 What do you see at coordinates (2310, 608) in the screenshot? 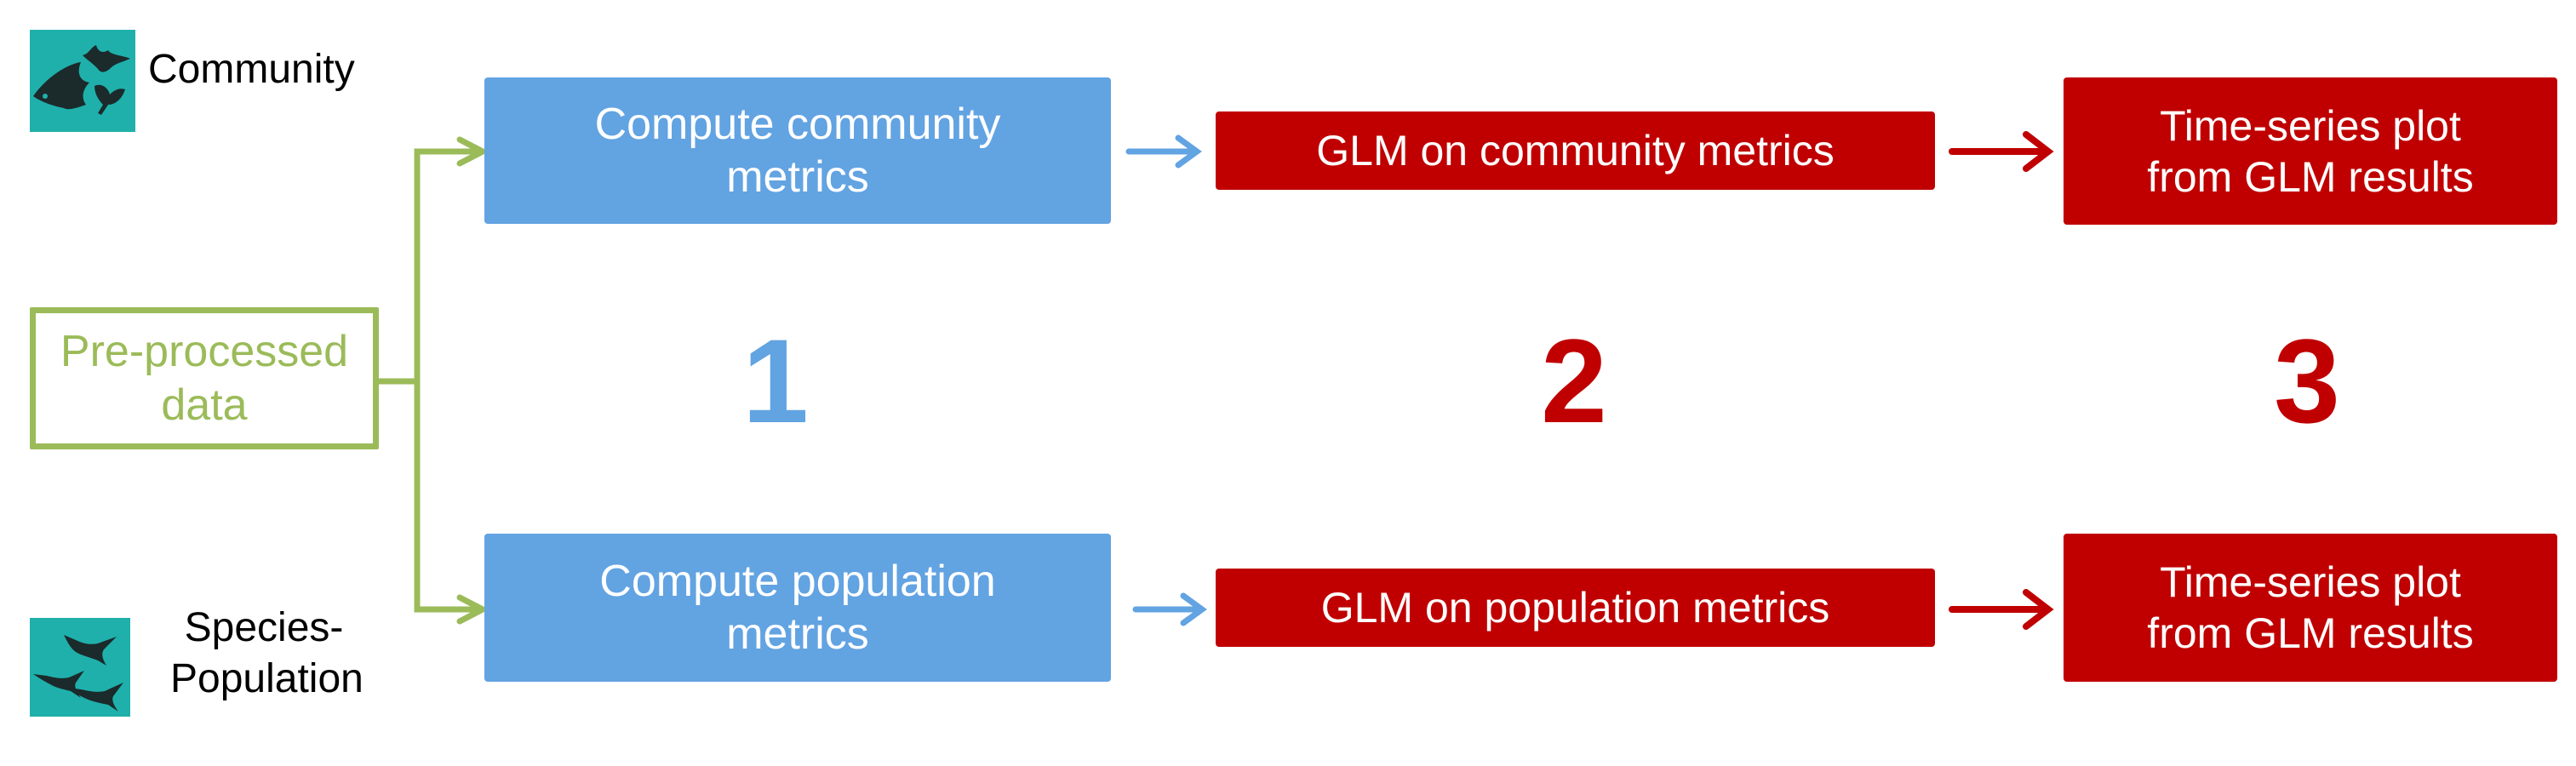
I see `timeseries-population-box: Time-series plot from GLM results` at bounding box center [2310, 608].